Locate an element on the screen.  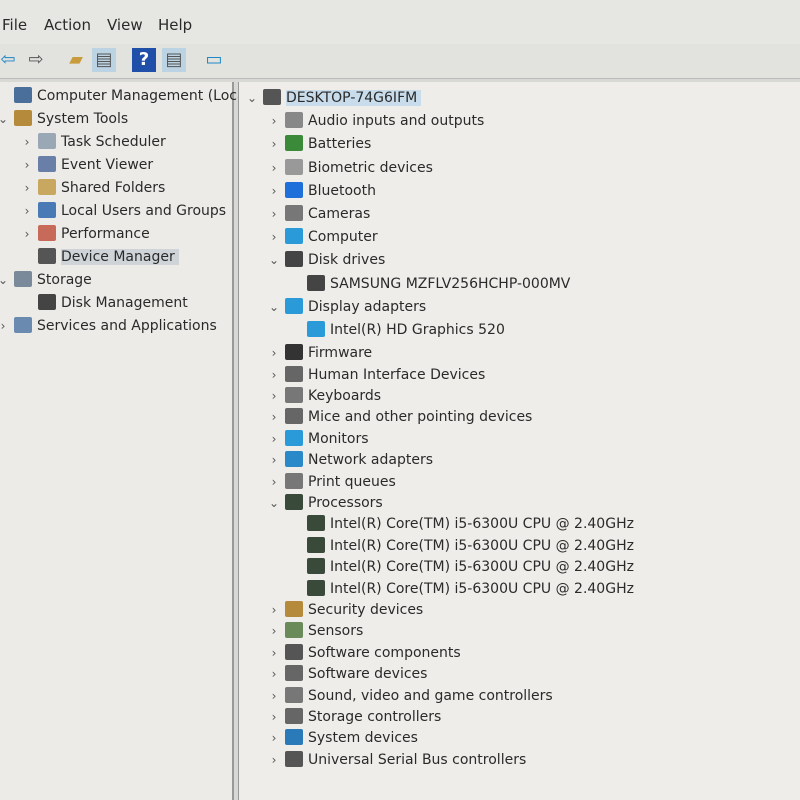
tree-item-label: Intel(R) Core(TM) i5-6300U CPU @ 2.40GHz is located at coordinates (482, 588).